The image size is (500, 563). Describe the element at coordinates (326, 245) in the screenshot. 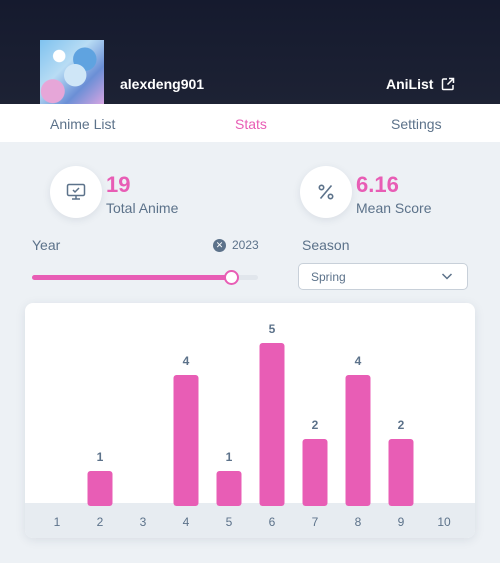

I see `season-label: Season` at that location.